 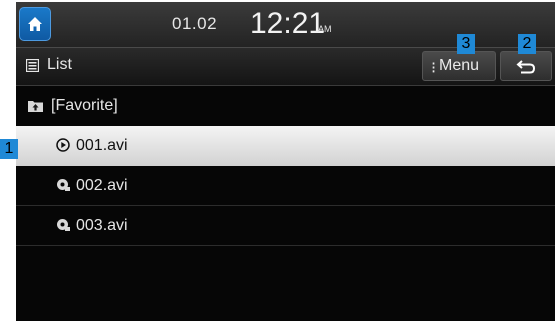 What do you see at coordinates (102, 145) in the screenshot?
I see `file-name: 001.avi` at bounding box center [102, 145].